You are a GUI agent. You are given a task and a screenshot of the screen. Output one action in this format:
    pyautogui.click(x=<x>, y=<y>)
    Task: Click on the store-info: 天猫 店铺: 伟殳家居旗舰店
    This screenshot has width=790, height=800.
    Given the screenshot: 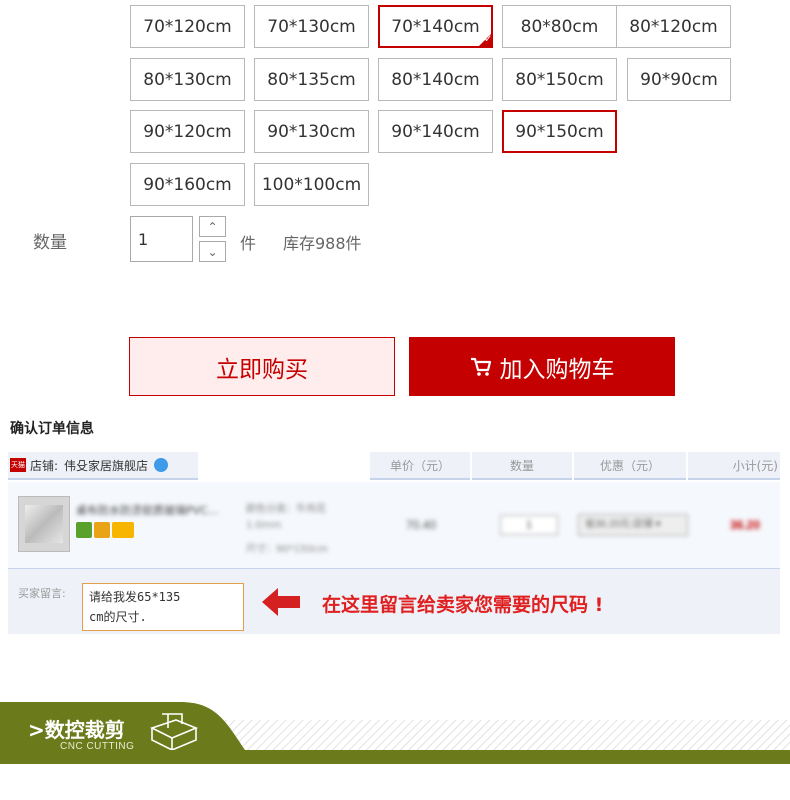 What is the action you would take?
    pyautogui.click(x=103, y=466)
    